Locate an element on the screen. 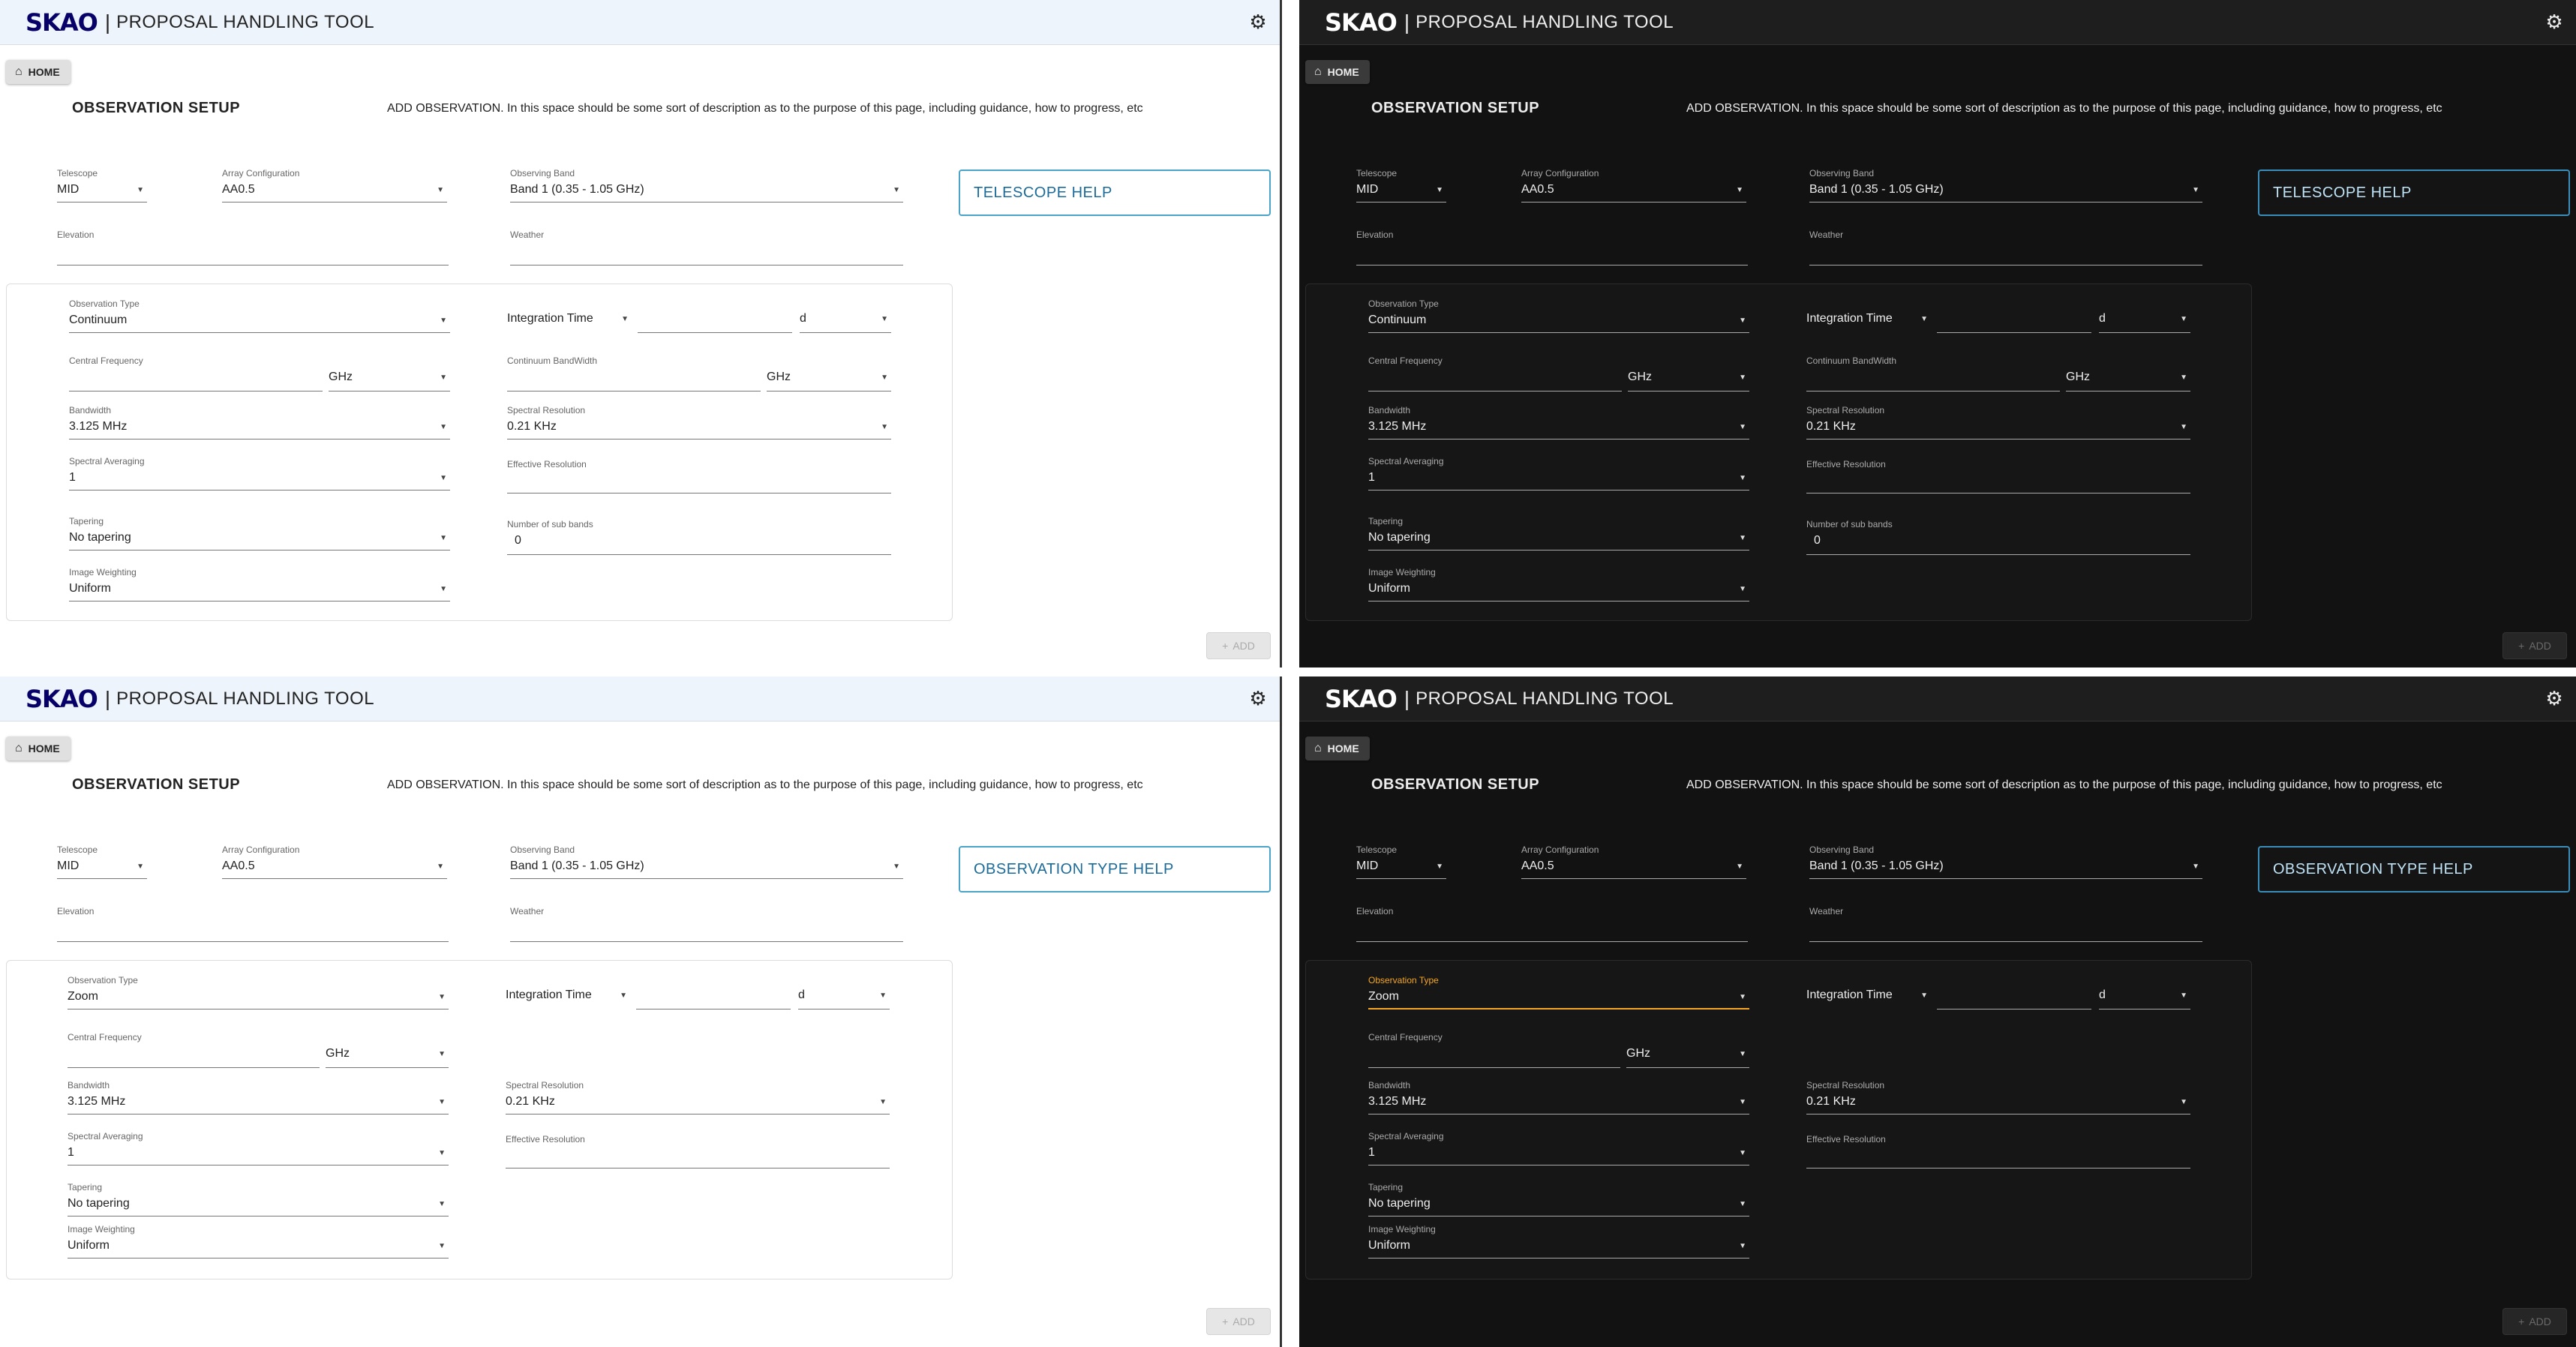 The height and width of the screenshot is (1347, 2576). chevron-down-icon: ▼ is located at coordinates (623, 996).